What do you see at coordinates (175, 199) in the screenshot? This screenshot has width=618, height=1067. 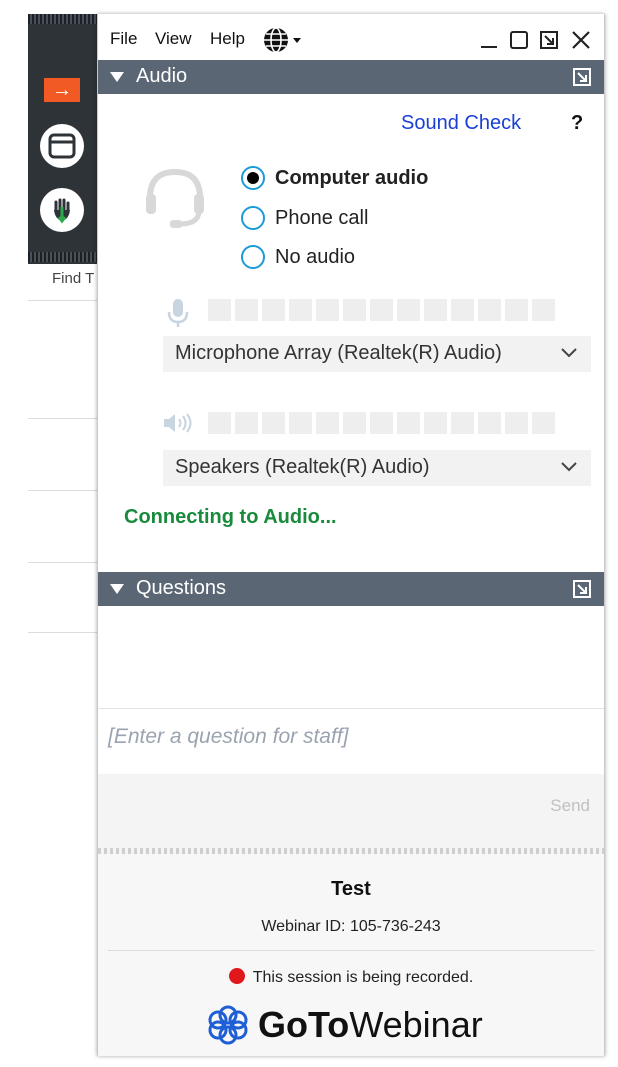 I see `headset-icon` at bounding box center [175, 199].